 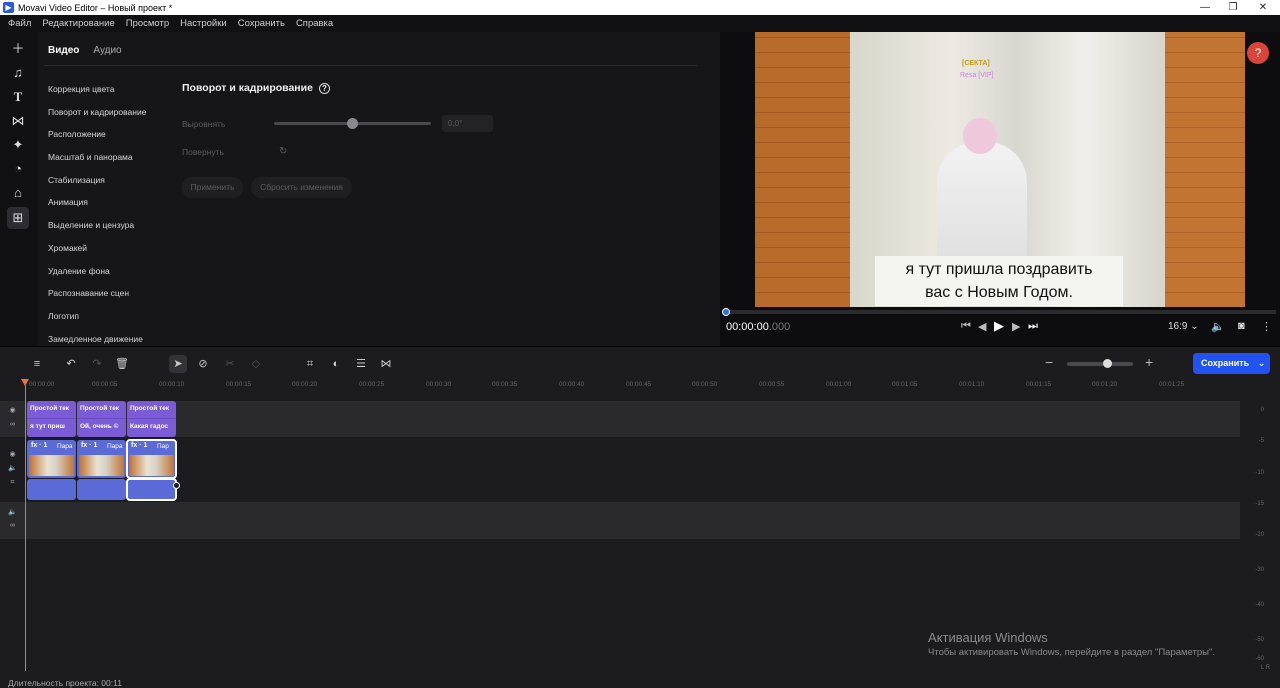 What do you see at coordinates (361, 364) in the screenshot?
I see `adjust-icon: ☰` at bounding box center [361, 364].